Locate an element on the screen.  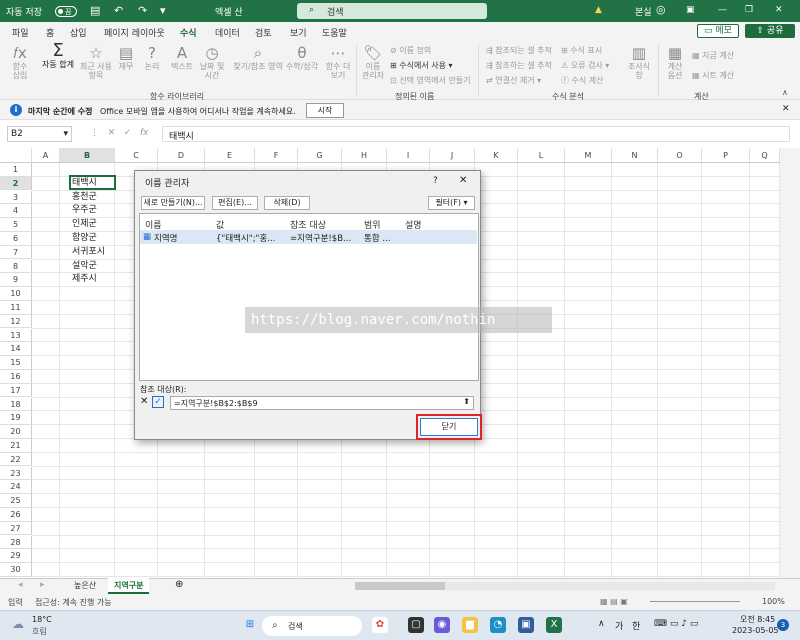
logical-button: ? 논리 is located at coordinates (152, 57).